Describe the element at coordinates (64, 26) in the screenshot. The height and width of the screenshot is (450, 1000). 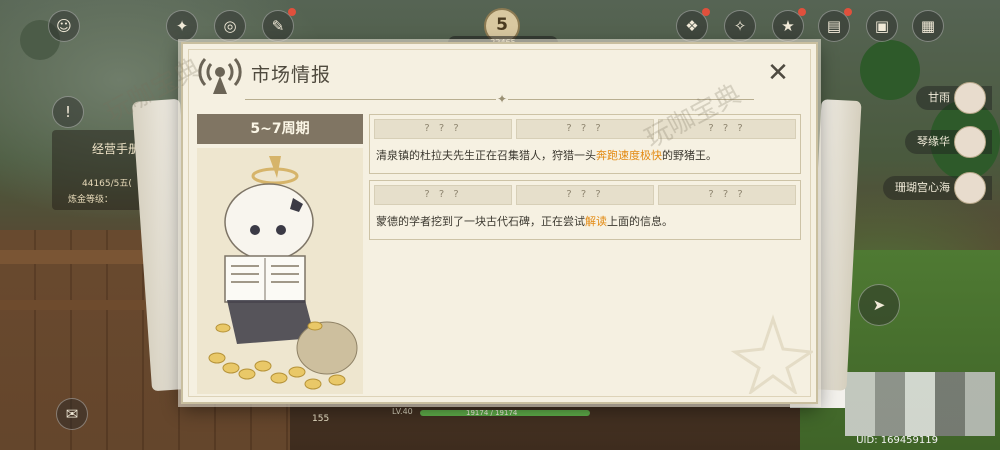
I see `character-menu-icon: ☺` at that location.